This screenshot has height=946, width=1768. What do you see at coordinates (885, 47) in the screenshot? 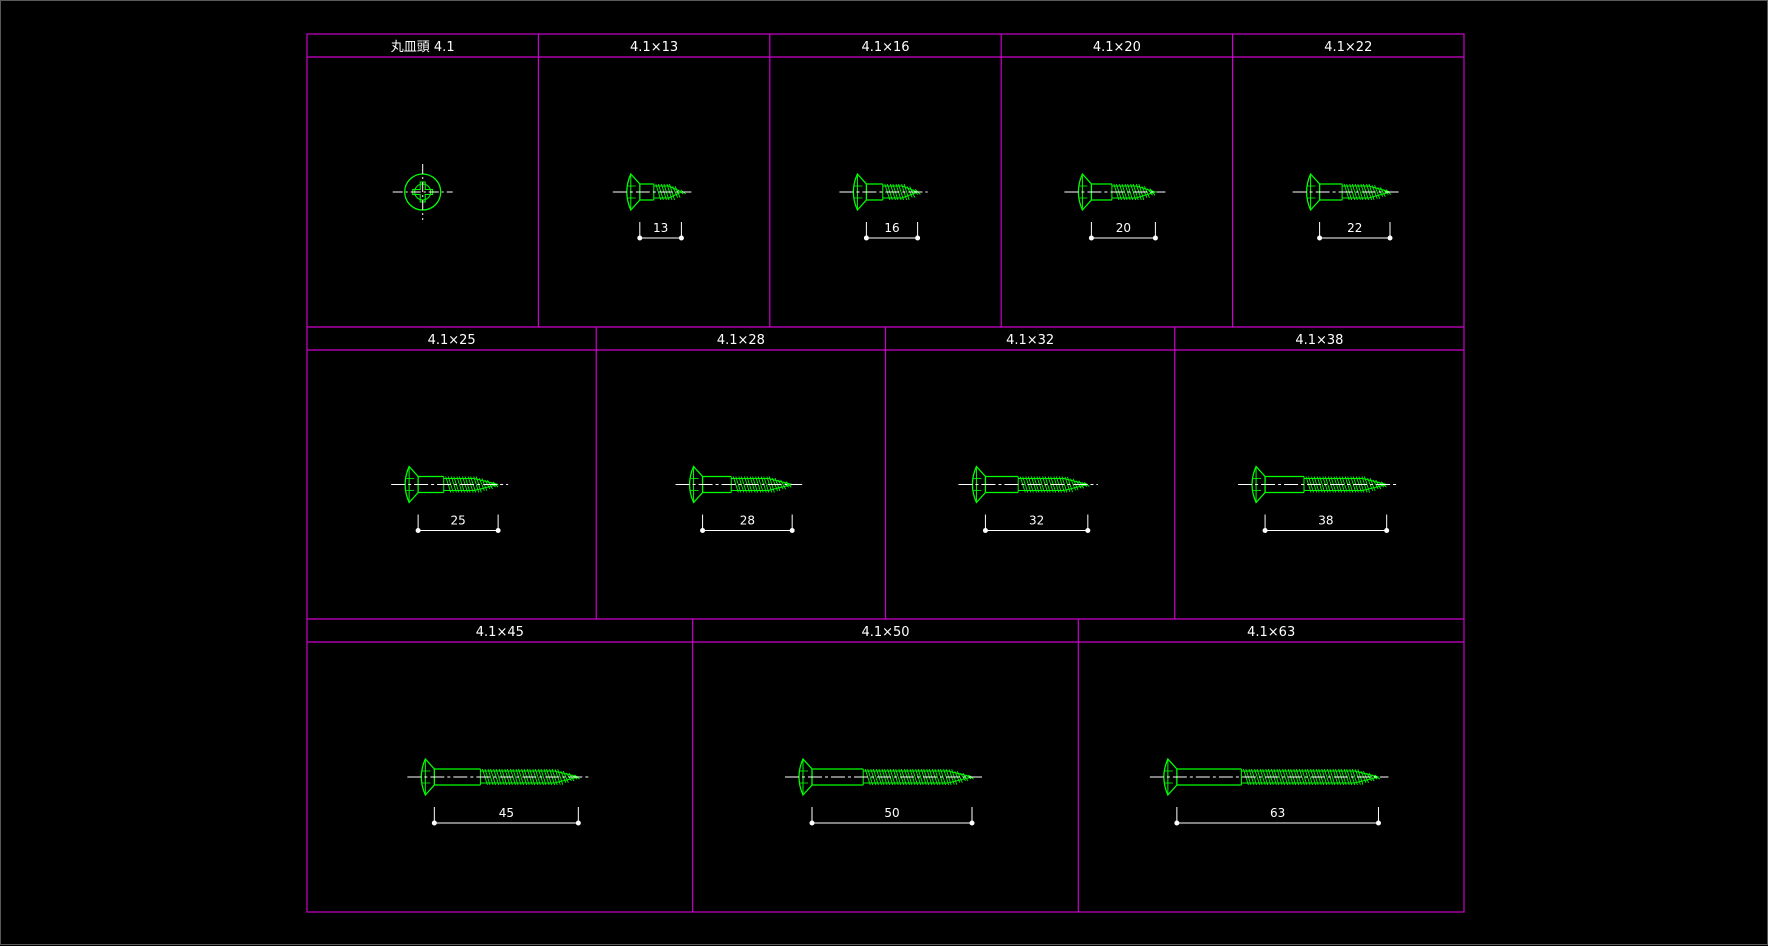
I see `cell-title: 4.1×16` at bounding box center [885, 47].